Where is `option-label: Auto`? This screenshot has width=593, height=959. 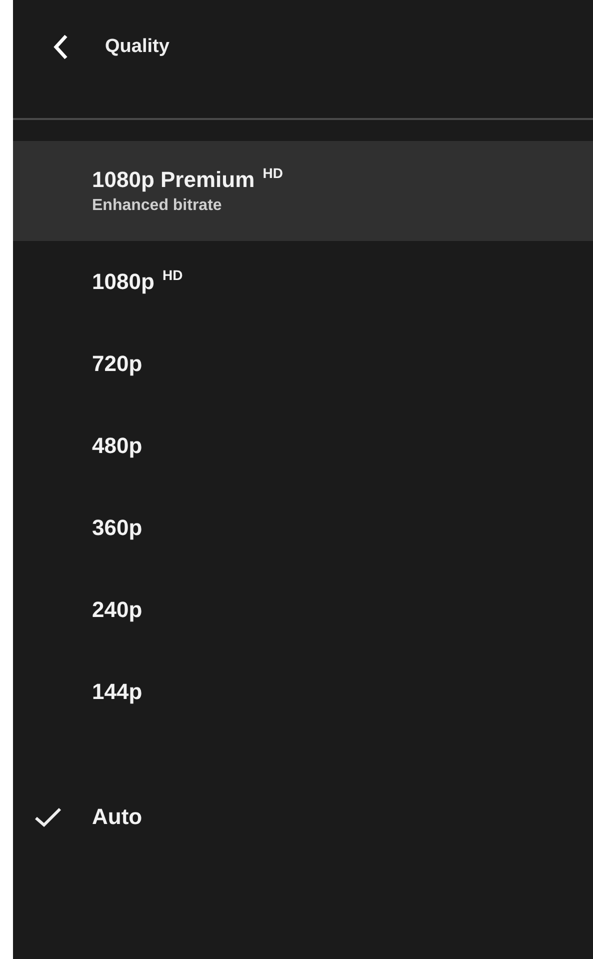 option-label: Auto is located at coordinates (117, 817).